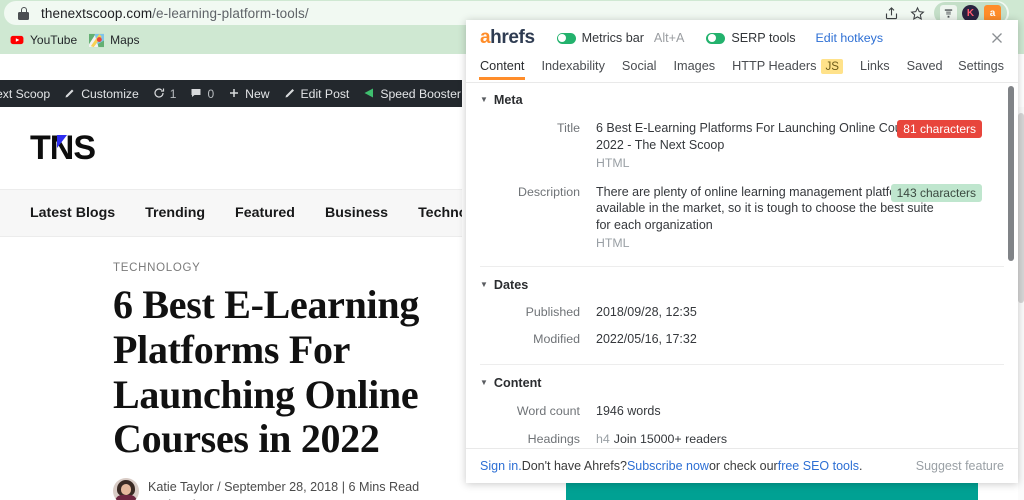  I want to click on ahrefs-scrollbar-thumb, so click(1011, 173).